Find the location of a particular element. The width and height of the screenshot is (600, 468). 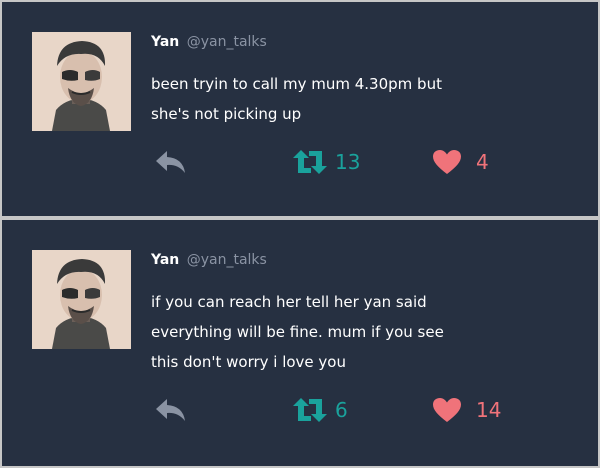

retweet-count: 13 is located at coordinates (348, 162).